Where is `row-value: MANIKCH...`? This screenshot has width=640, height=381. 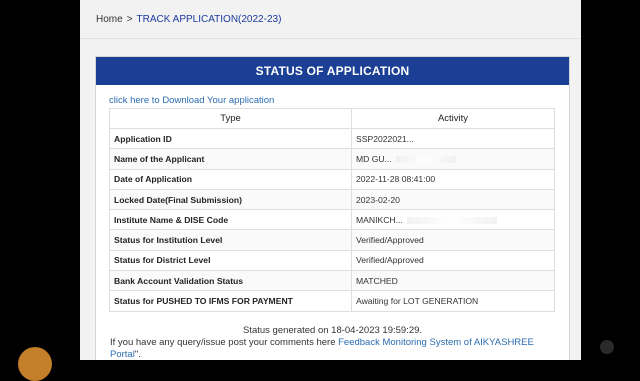
row-value: MANIKCH... is located at coordinates (453, 220).